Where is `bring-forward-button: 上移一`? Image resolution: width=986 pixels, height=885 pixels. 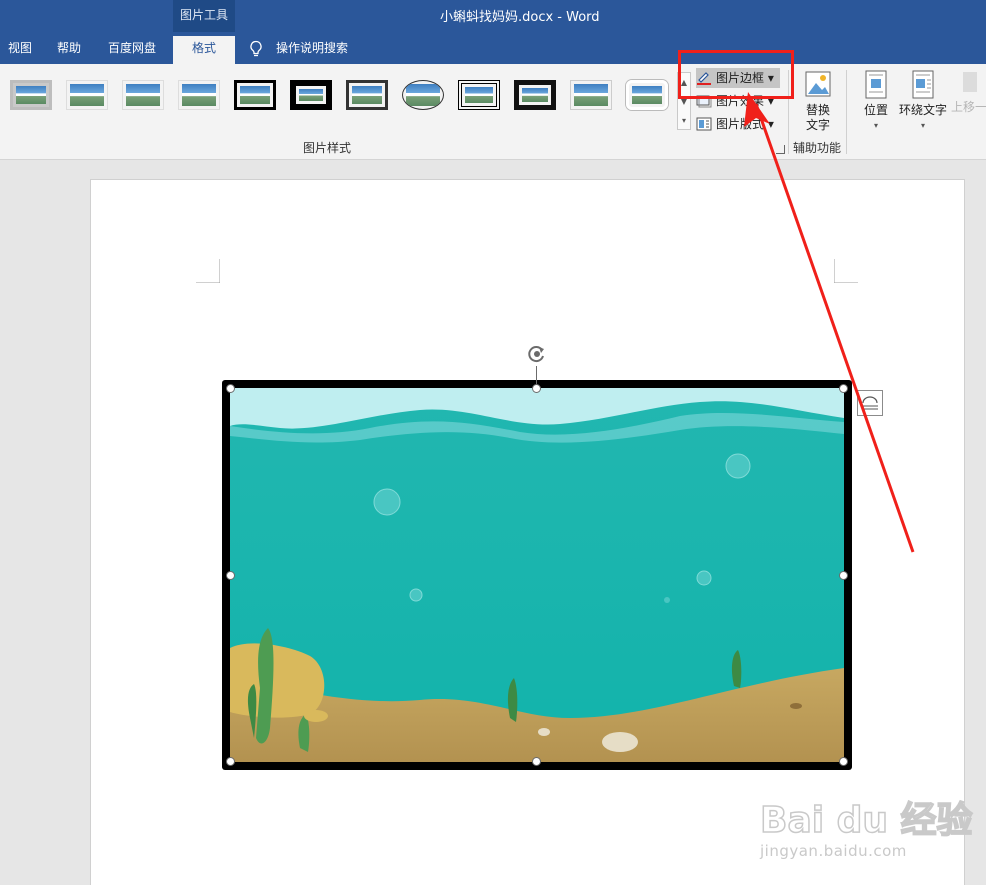 bring-forward-button: 上移一 is located at coordinates (968, 92).